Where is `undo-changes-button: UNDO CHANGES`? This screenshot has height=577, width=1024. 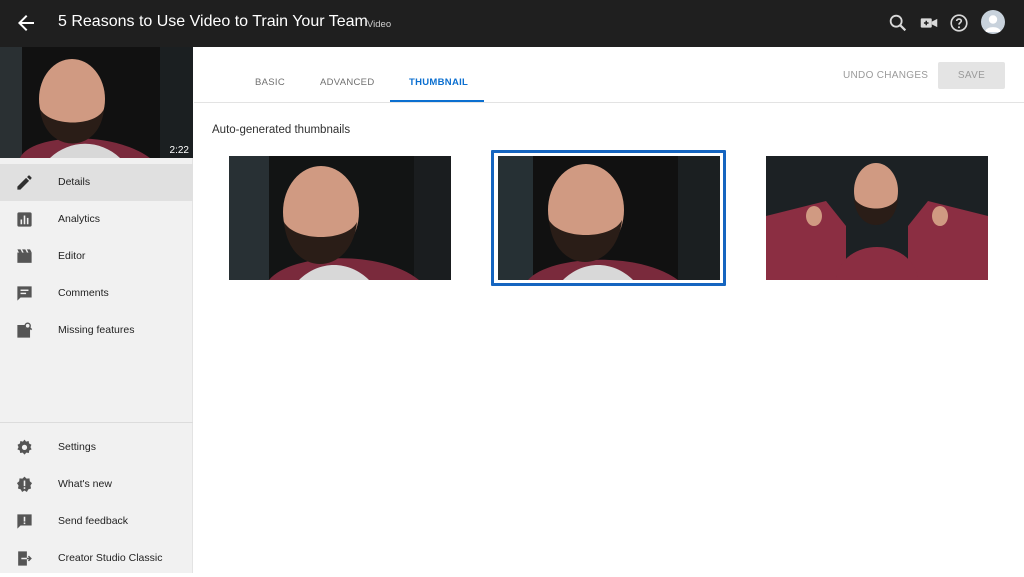 undo-changes-button: UNDO CHANGES is located at coordinates (885, 75).